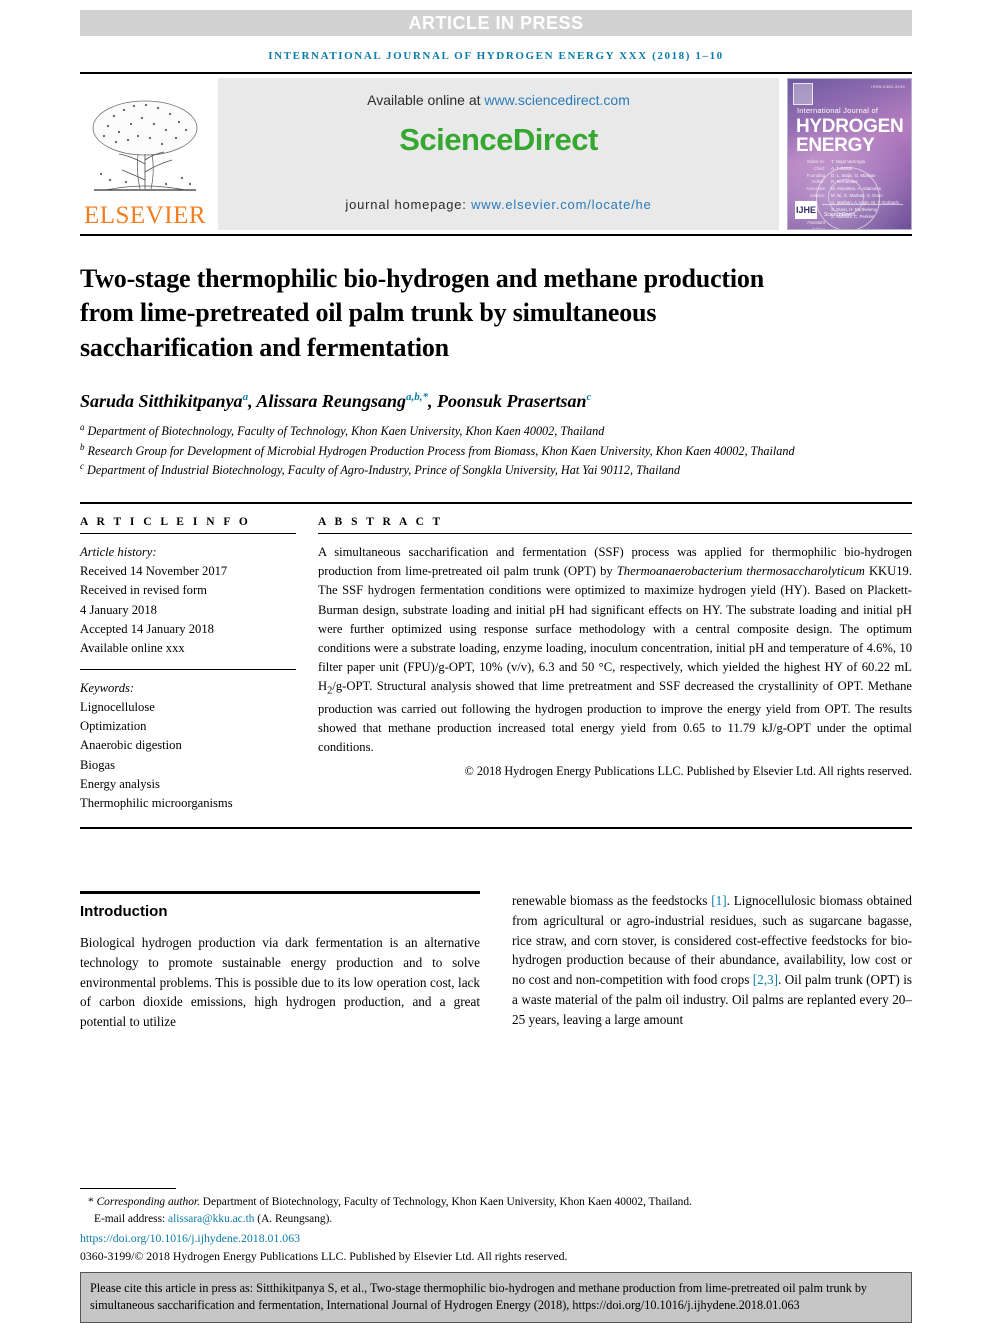 This screenshot has height=1333, width=992. I want to click on citation-ref-2-3: [2,3], so click(765, 979).